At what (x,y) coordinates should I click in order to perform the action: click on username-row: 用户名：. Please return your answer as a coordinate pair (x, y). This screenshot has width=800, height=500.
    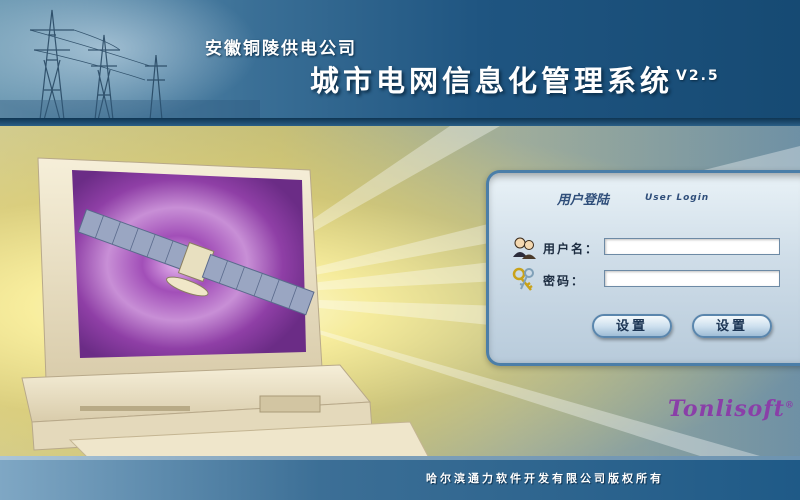
    Looking at the image, I should click on (646, 249).